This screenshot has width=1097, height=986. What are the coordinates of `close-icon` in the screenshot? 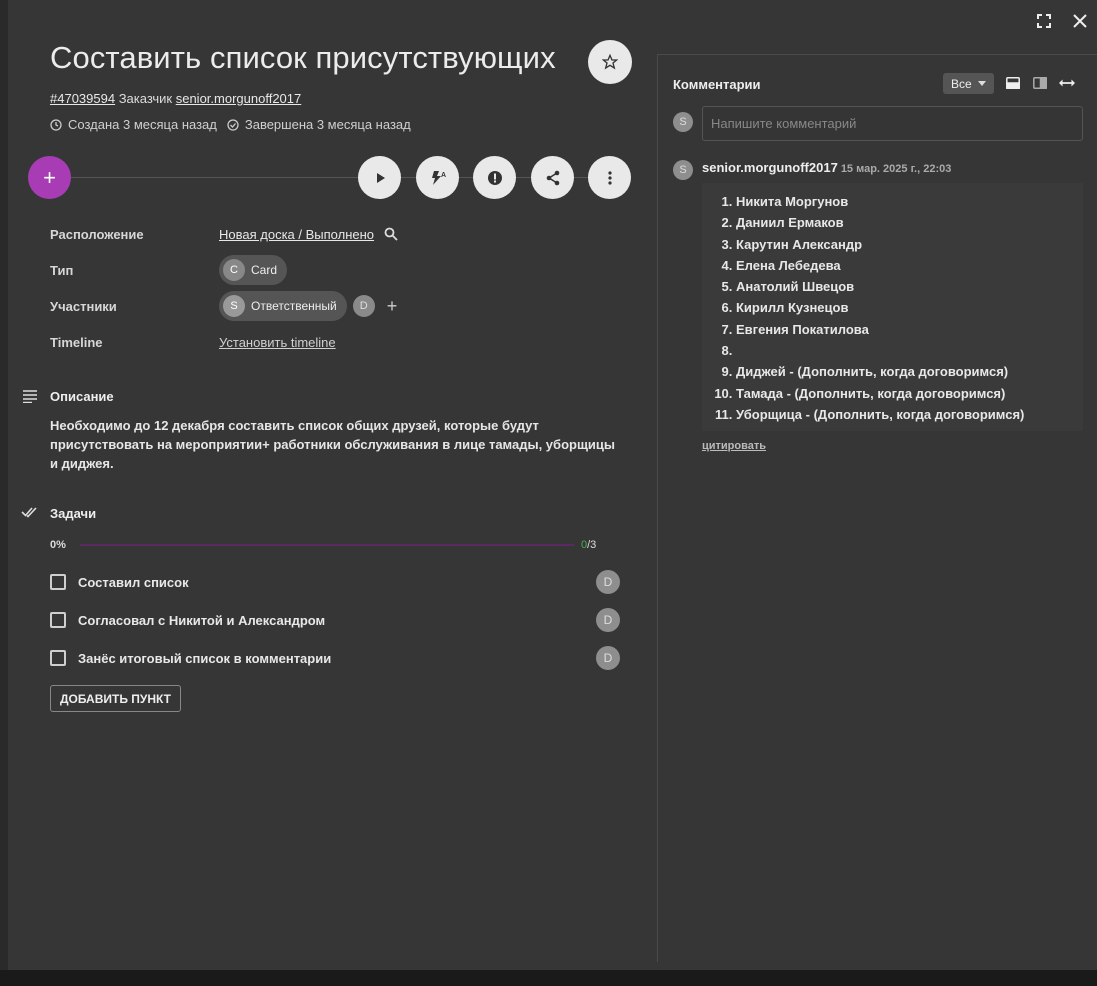 It's located at (1080, 21).